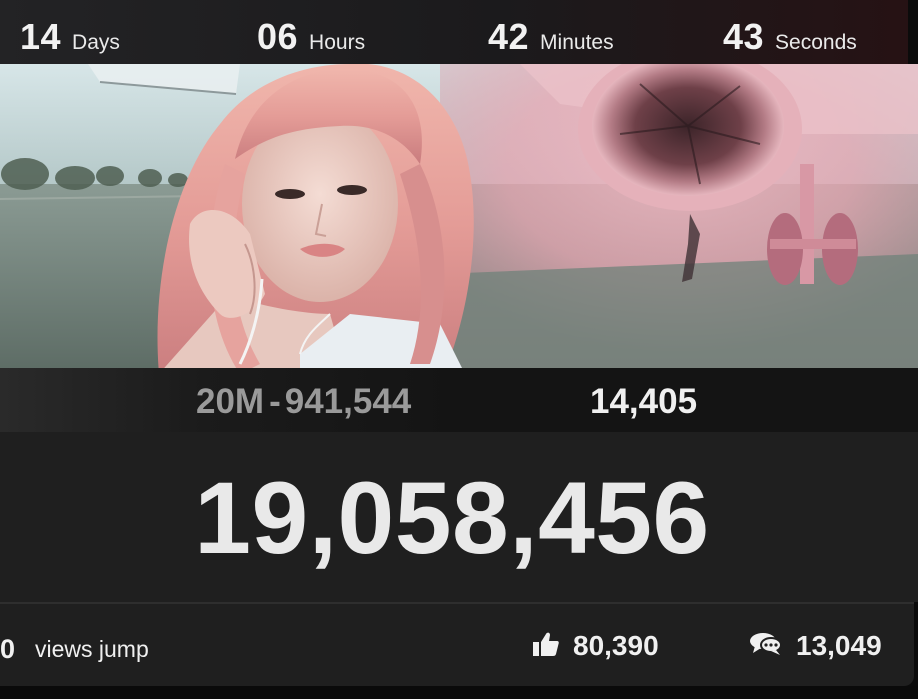  Describe the element at coordinates (454, 32) in the screenshot. I see `countdown-bar: 14 Days 06 Hours 42 Minutes 43 Seconds` at that location.